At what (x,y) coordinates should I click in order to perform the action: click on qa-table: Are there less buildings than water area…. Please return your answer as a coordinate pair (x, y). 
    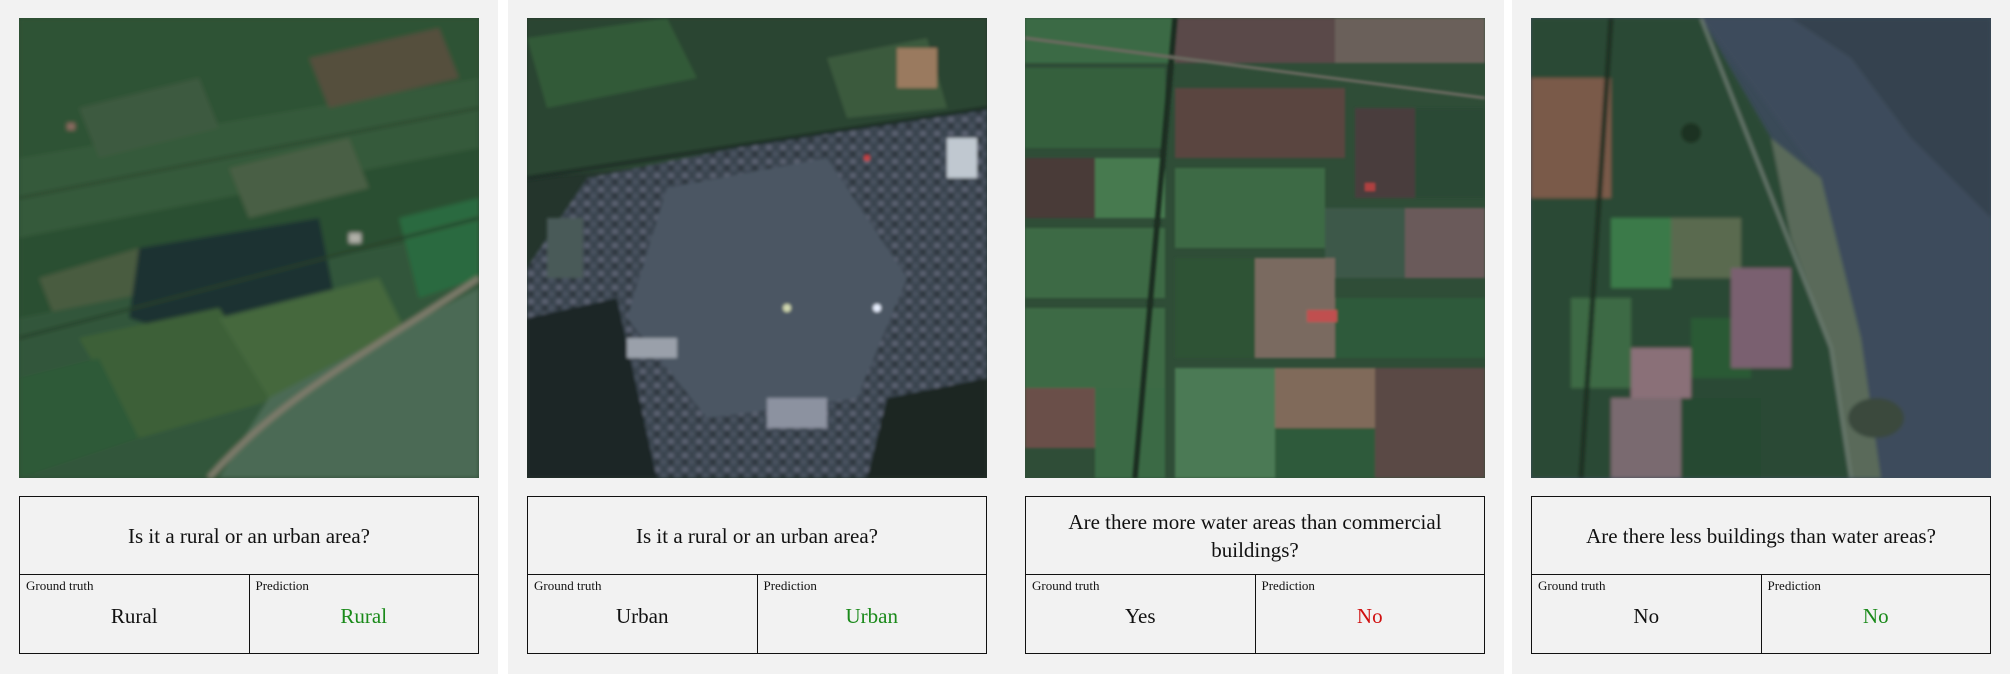
    Looking at the image, I should click on (1761, 575).